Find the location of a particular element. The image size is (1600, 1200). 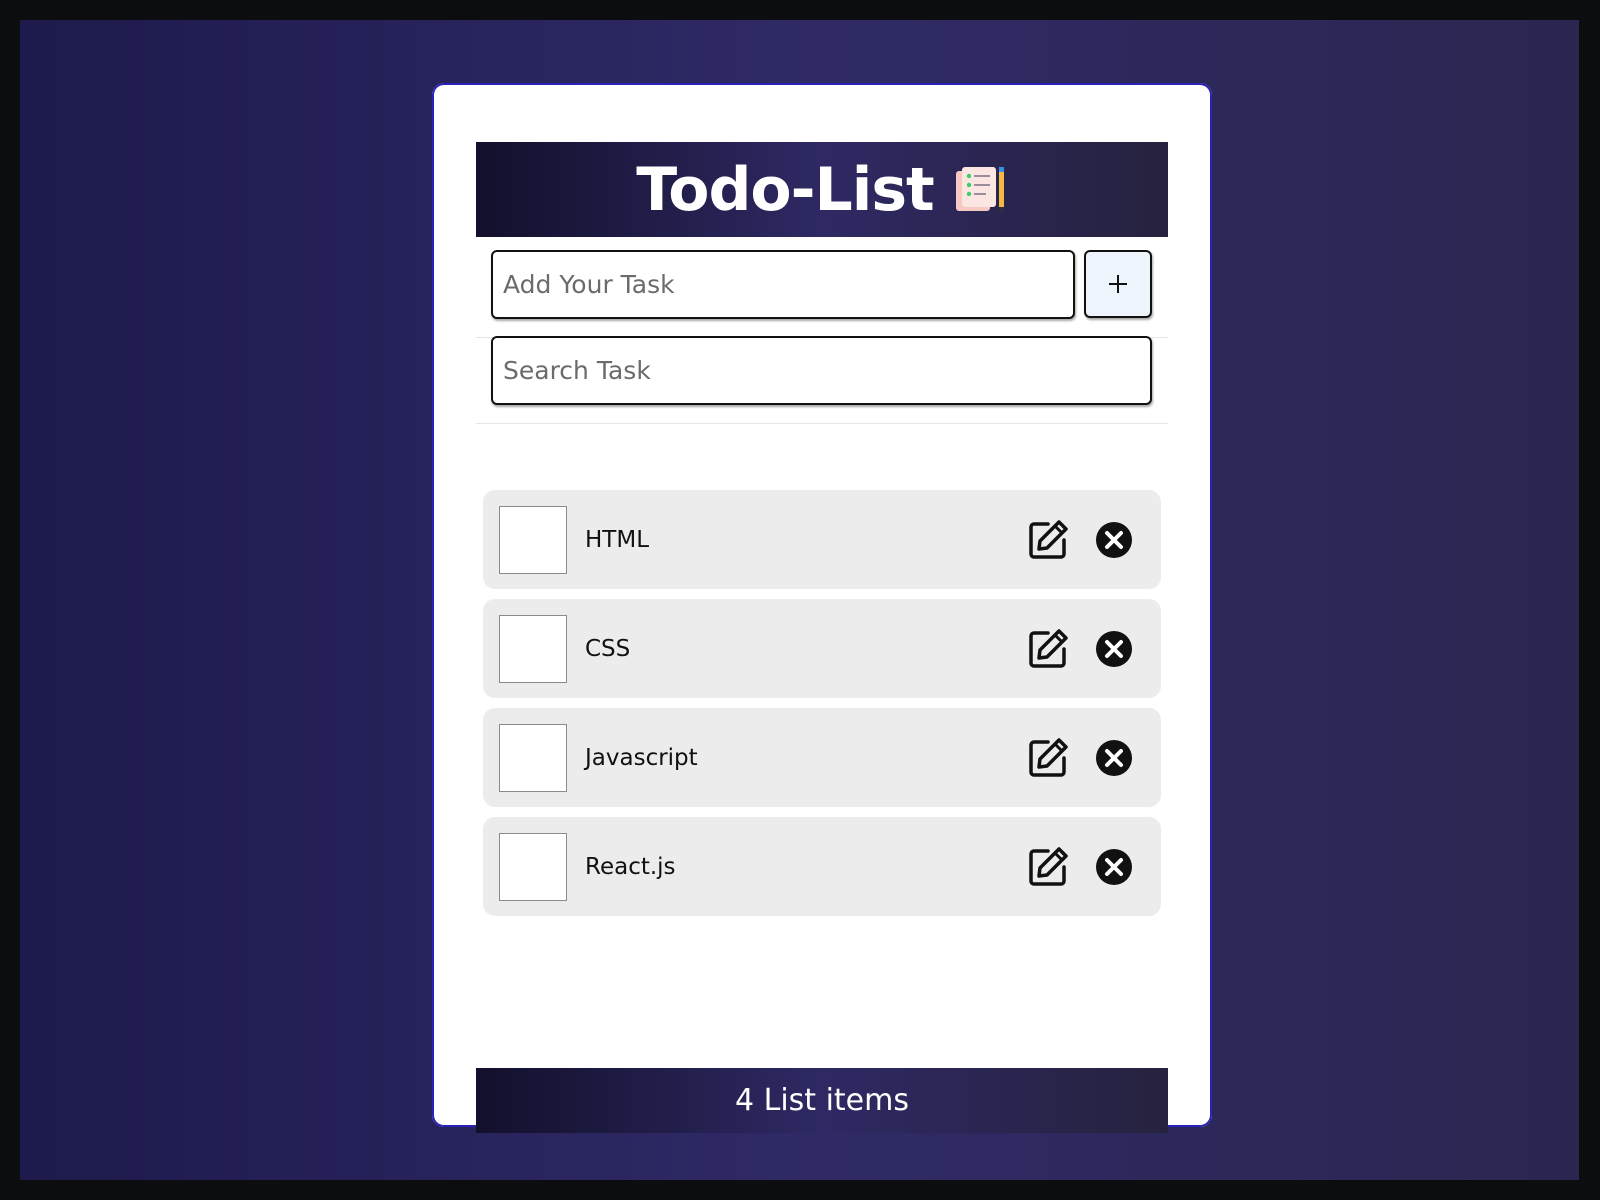

plus-icon is located at coordinates (1118, 284).